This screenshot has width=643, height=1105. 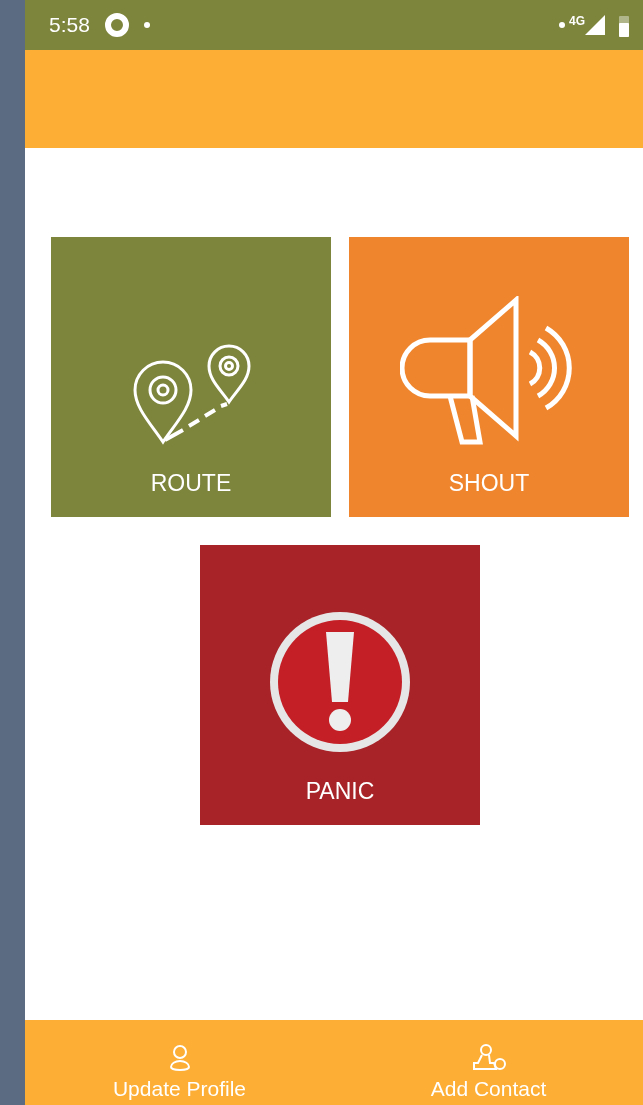 I want to click on signal-icon, so click(x=595, y=25).